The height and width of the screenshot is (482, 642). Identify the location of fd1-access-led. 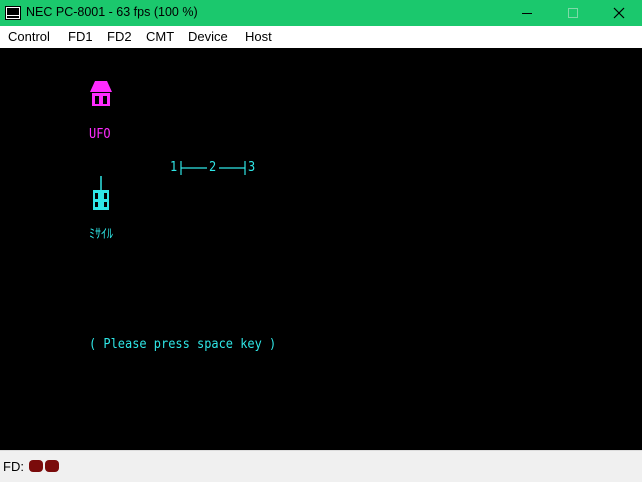
(36, 466).